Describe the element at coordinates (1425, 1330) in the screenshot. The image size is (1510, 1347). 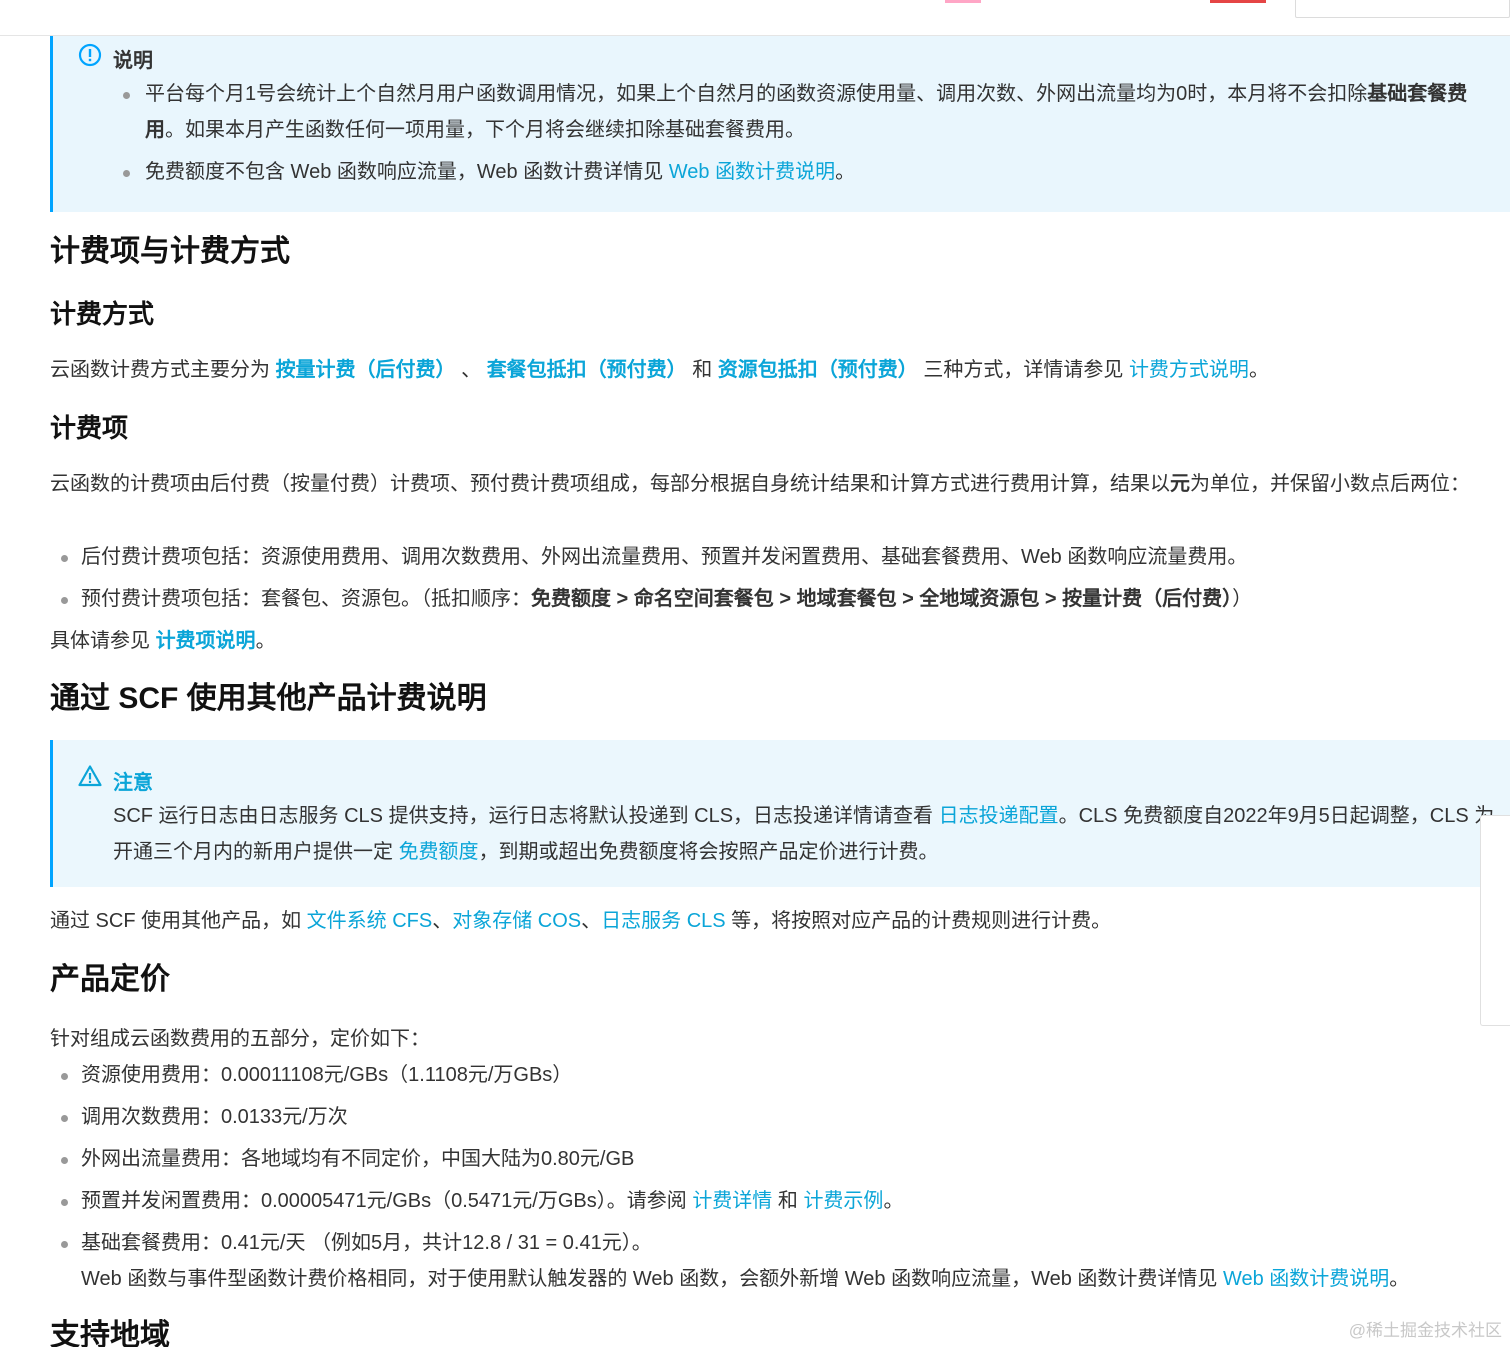
I see `watermark: @稀土掘金技术社区` at that location.